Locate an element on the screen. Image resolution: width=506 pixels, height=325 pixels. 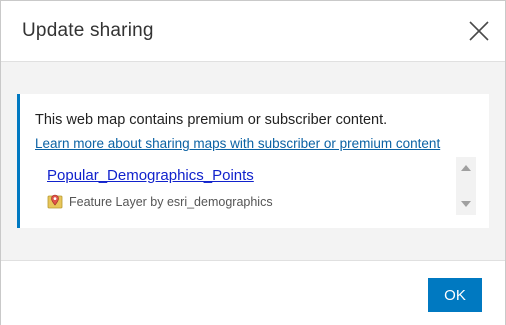
item-meta: Feature Layer by esri_demographics is located at coordinates (160, 202).